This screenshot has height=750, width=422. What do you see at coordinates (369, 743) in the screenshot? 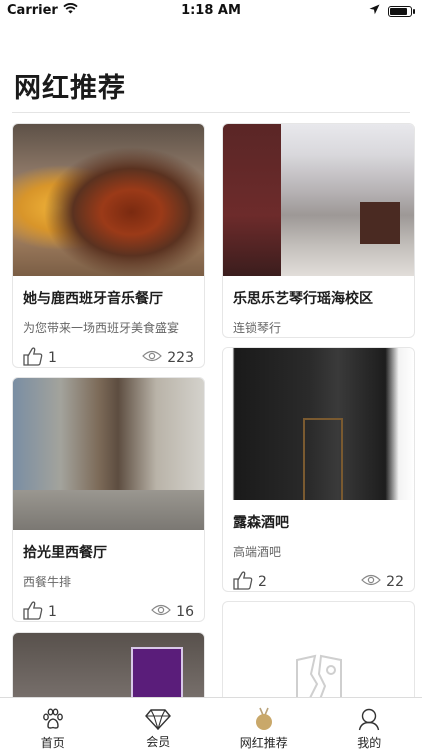
I see `tab-label: 我的` at bounding box center [369, 743].